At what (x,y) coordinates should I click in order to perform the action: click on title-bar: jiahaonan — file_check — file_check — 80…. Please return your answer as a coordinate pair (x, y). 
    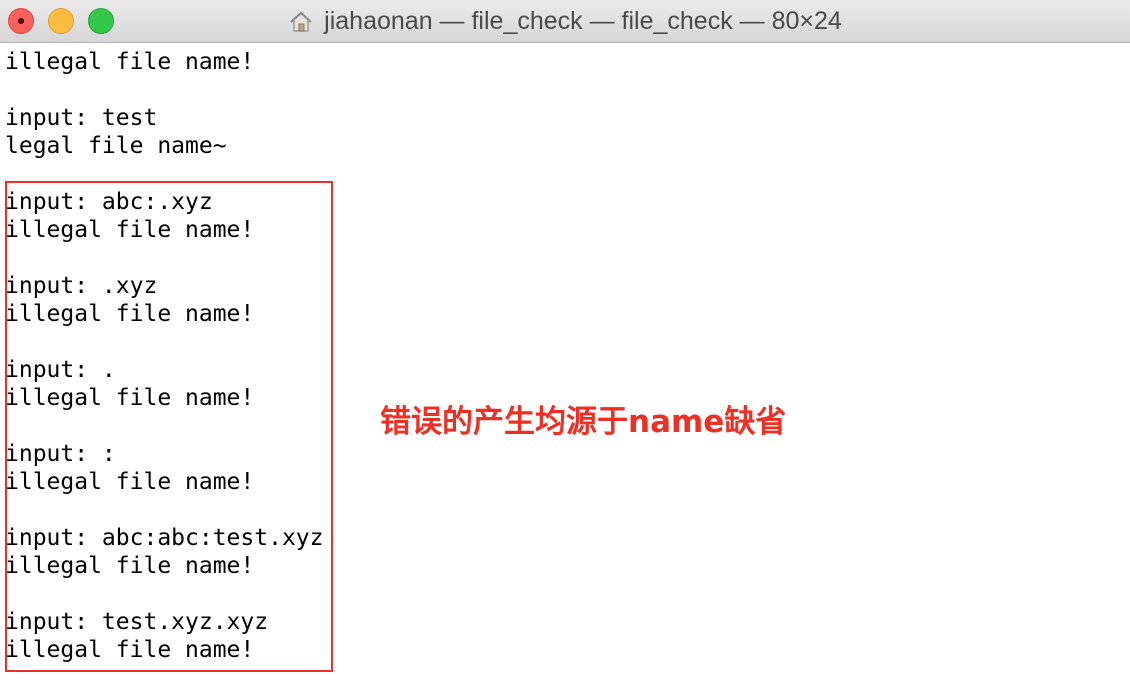
    Looking at the image, I should click on (565, 21).